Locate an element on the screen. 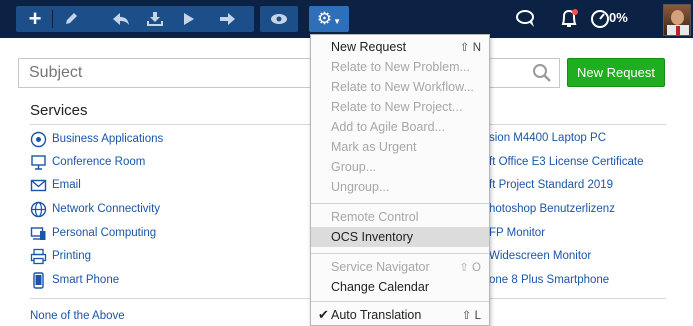 This screenshot has height=326, width=693. chat-bubble-icon is located at coordinates (526, 19).